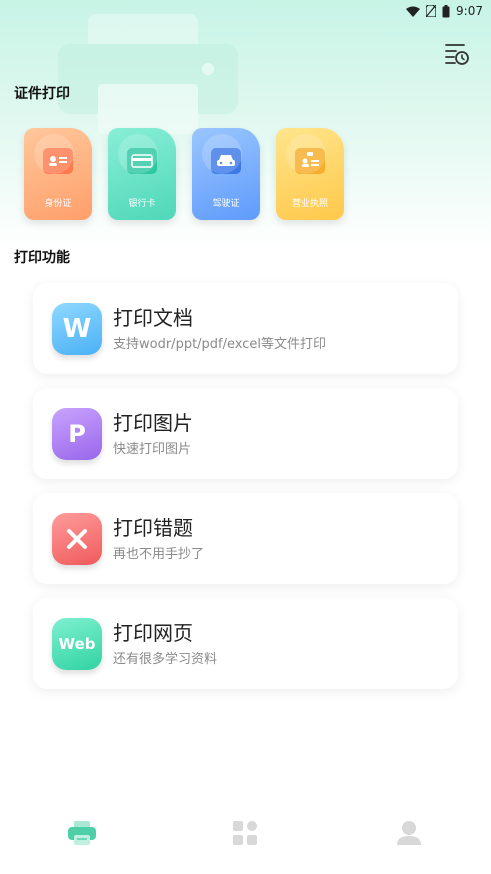  I want to click on business-license-button: 营业执照, so click(310, 174).